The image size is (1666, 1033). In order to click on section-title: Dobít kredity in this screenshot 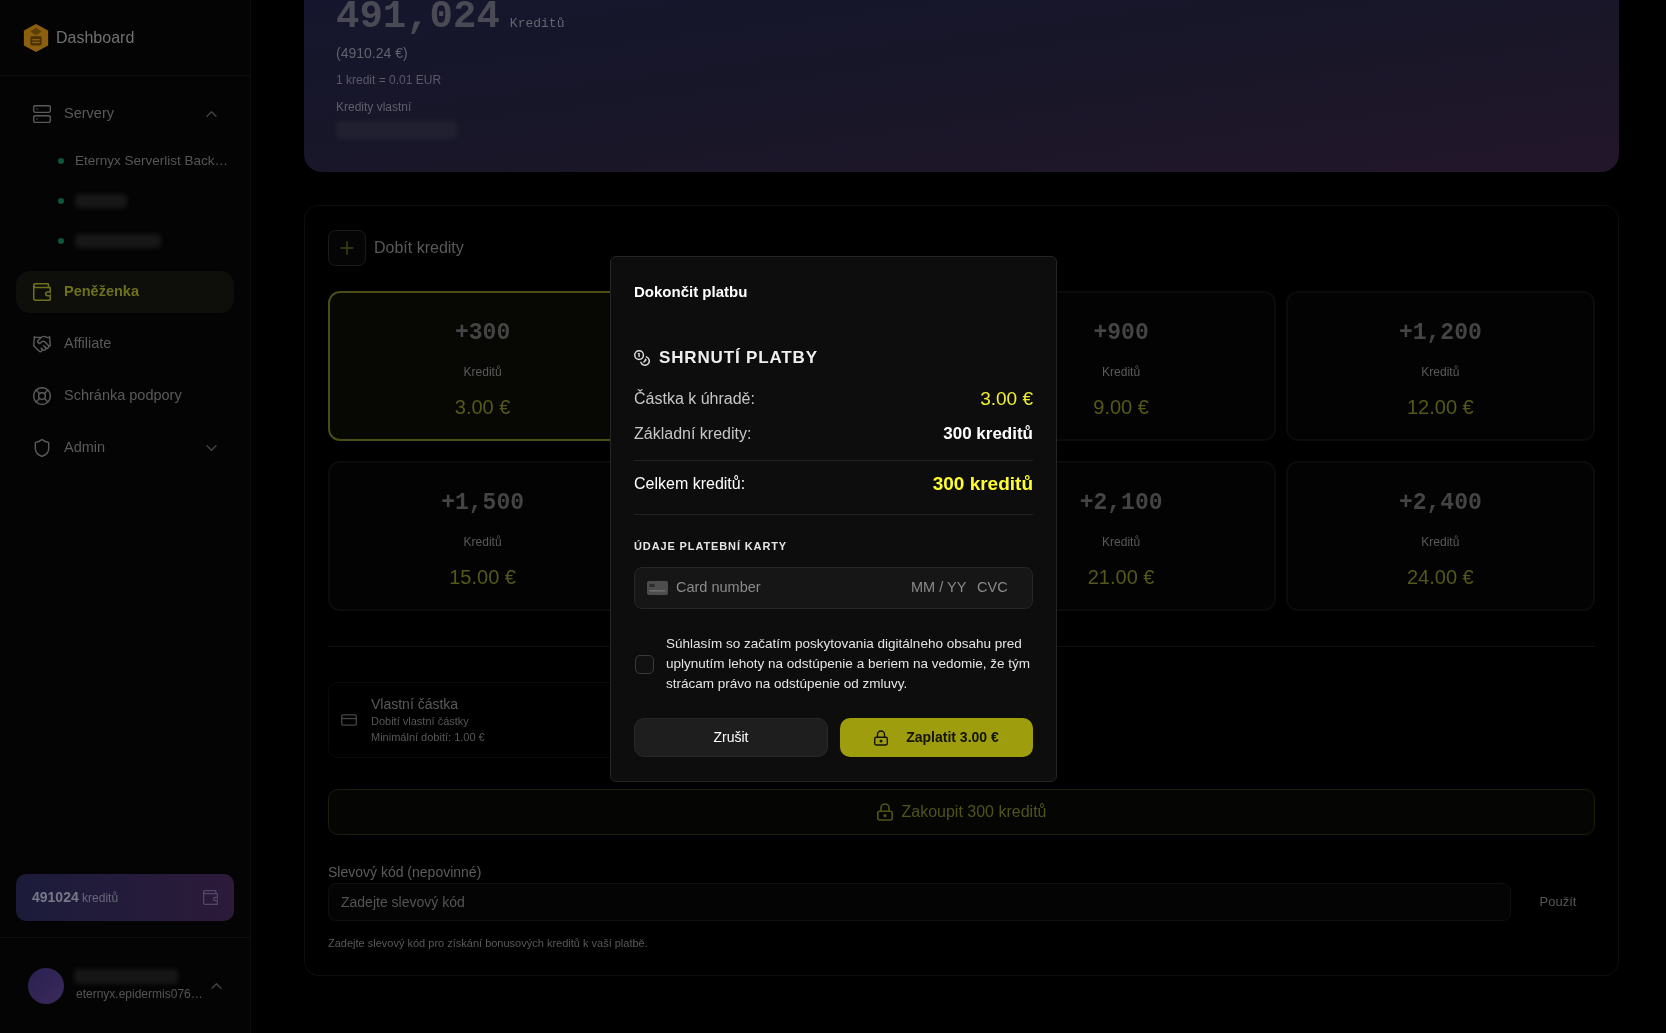, I will do `click(419, 248)`.